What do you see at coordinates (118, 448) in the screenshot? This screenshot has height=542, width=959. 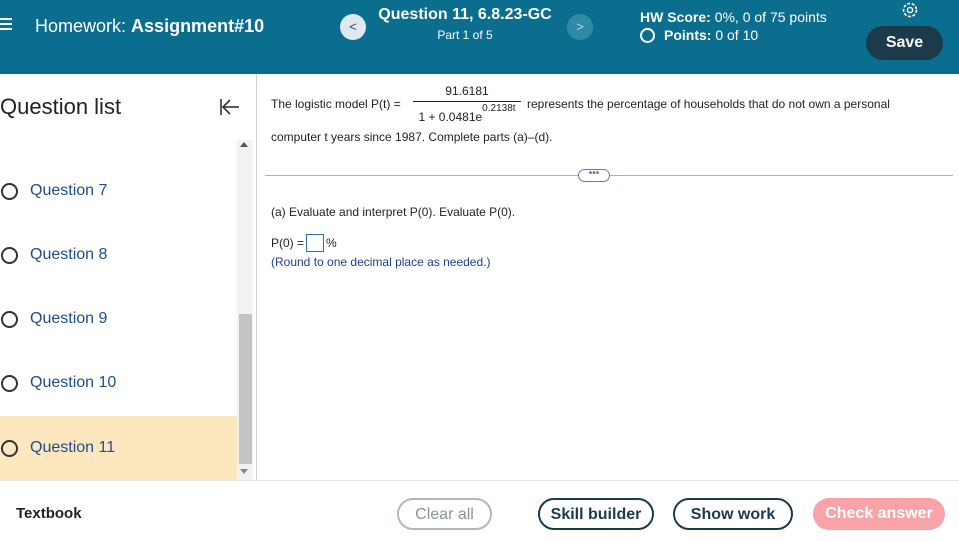 I see `question-list-item-active: Question 11` at bounding box center [118, 448].